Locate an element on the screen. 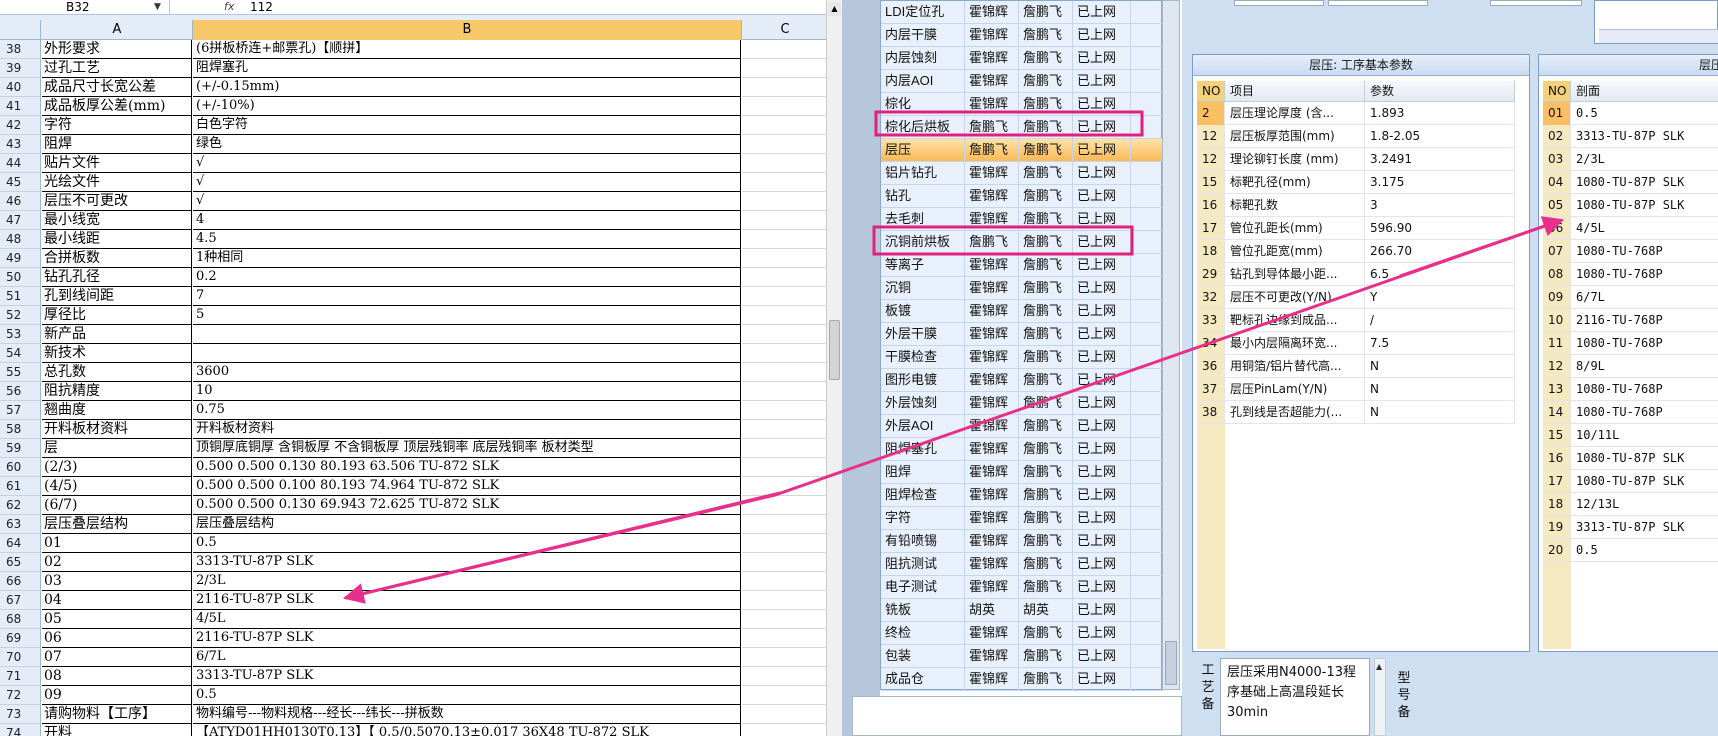 The image size is (1718, 736). cell-a: 合拼板数 is located at coordinates (117, 258).